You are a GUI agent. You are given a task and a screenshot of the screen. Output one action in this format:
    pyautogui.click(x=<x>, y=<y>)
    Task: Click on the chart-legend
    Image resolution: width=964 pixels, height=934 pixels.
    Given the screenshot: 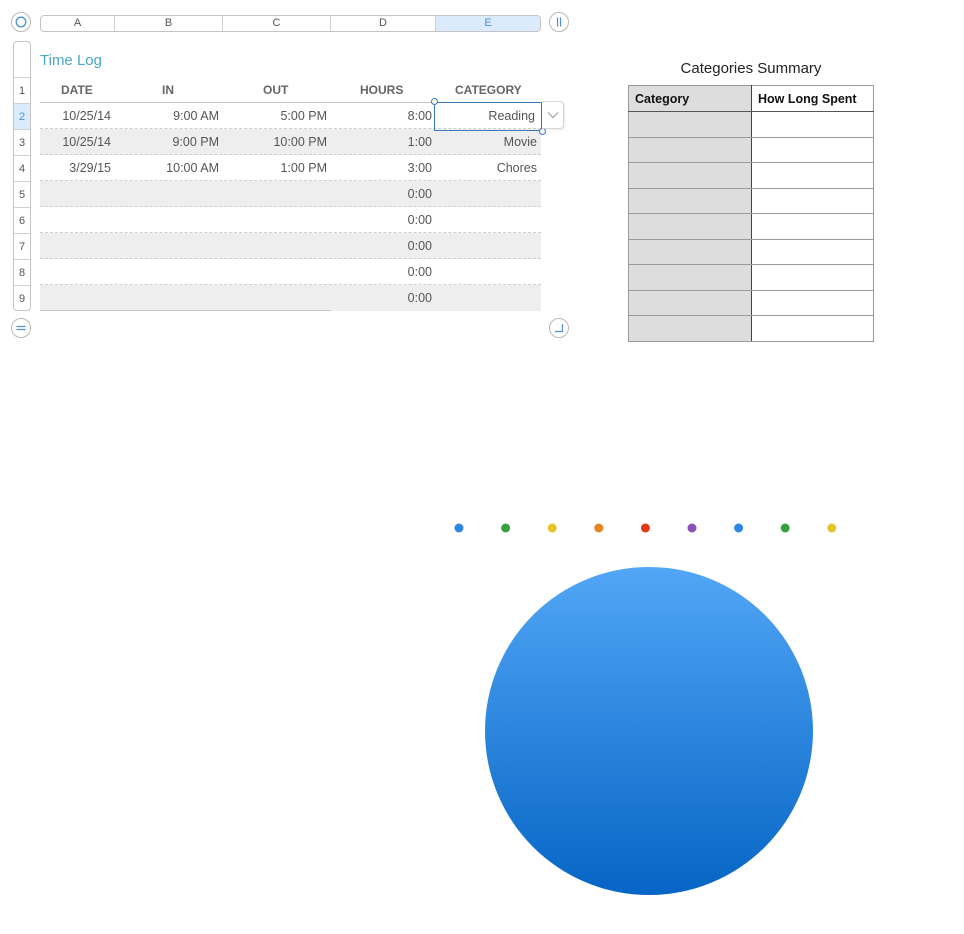 What is the action you would take?
    pyautogui.click(x=645, y=528)
    